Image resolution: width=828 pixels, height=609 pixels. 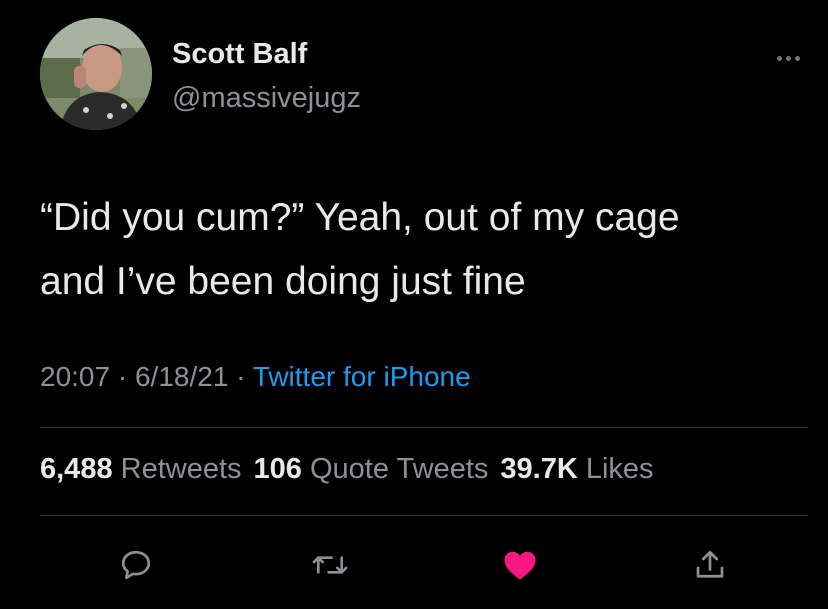 I want to click on quote-tweets-stat: 106 Quote Tweets, so click(x=371, y=469).